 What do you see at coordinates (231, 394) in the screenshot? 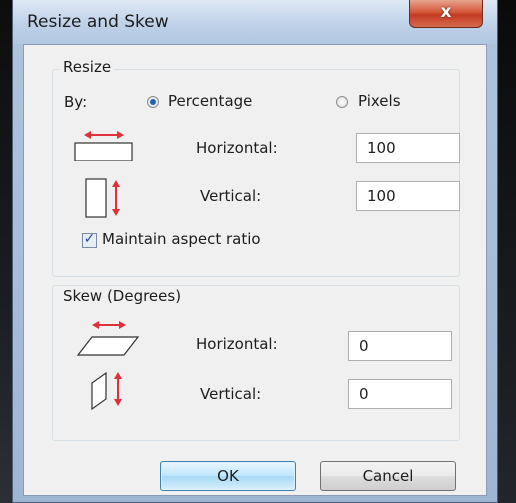
I see `skew-vertical-label: Vertical:` at bounding box center [231, 394].